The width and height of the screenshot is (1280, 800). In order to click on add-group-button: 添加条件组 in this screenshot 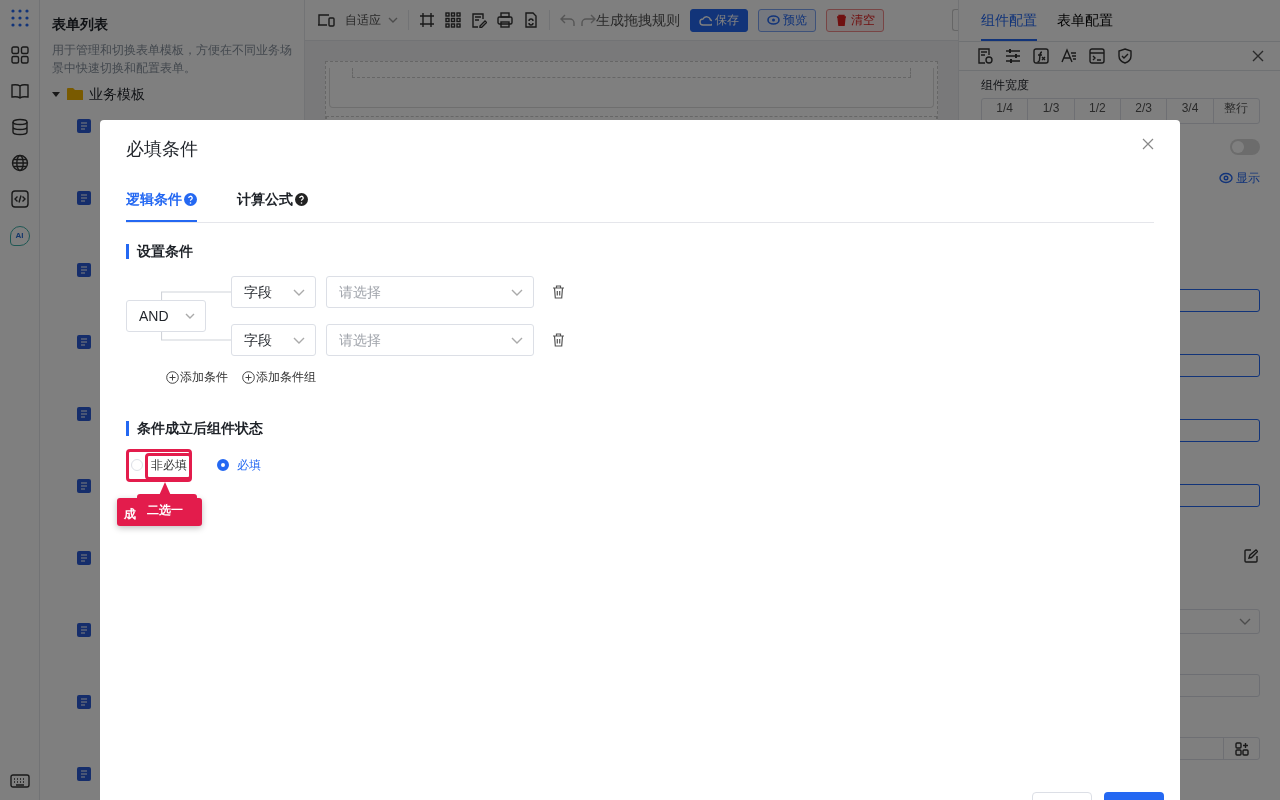, I will do `click(279, 377)`.